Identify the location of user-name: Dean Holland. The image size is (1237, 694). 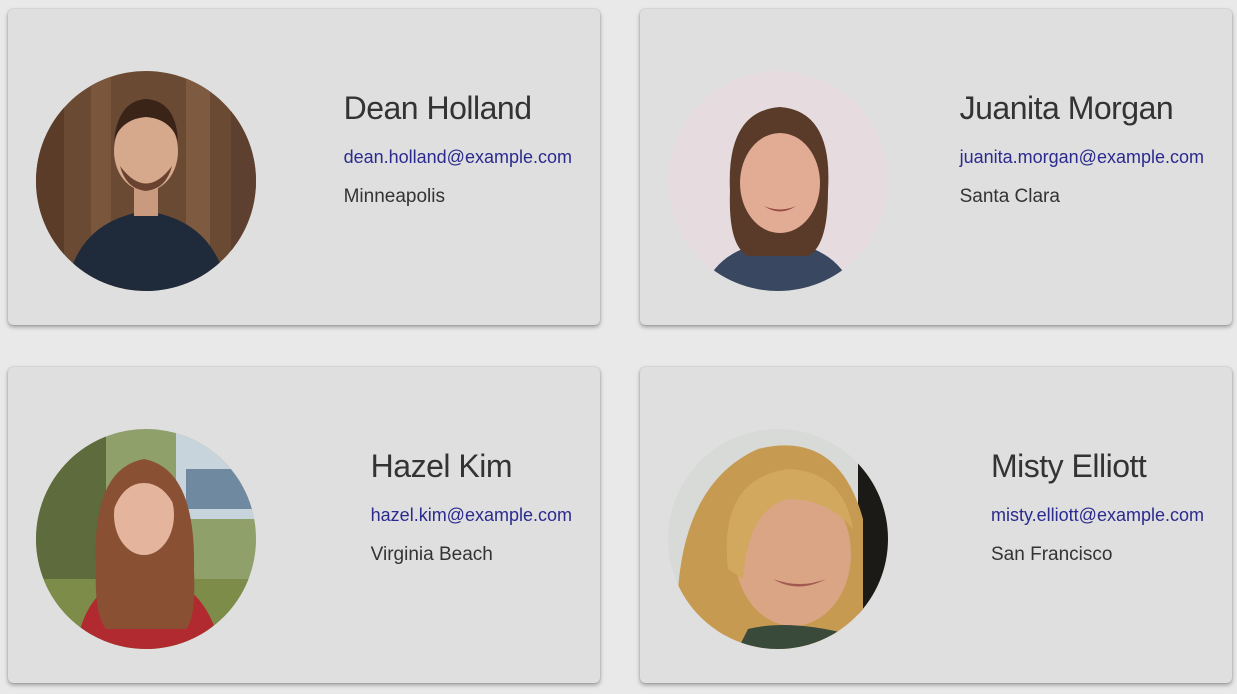
(437, 108).